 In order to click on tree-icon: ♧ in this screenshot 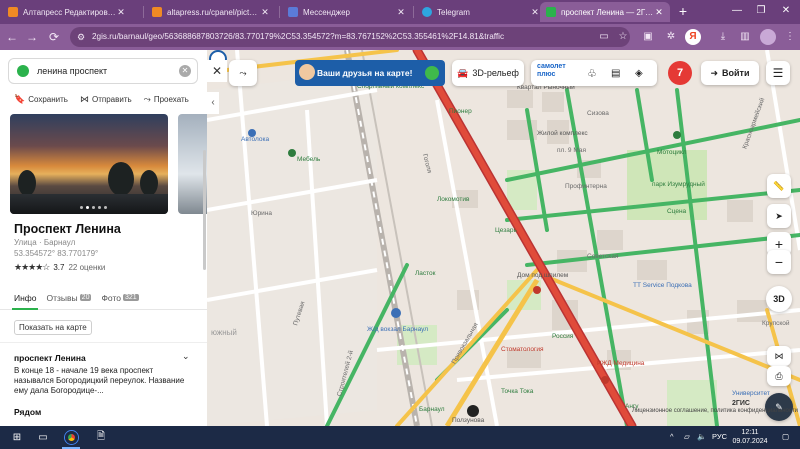, I will do `click(592, 73)`.